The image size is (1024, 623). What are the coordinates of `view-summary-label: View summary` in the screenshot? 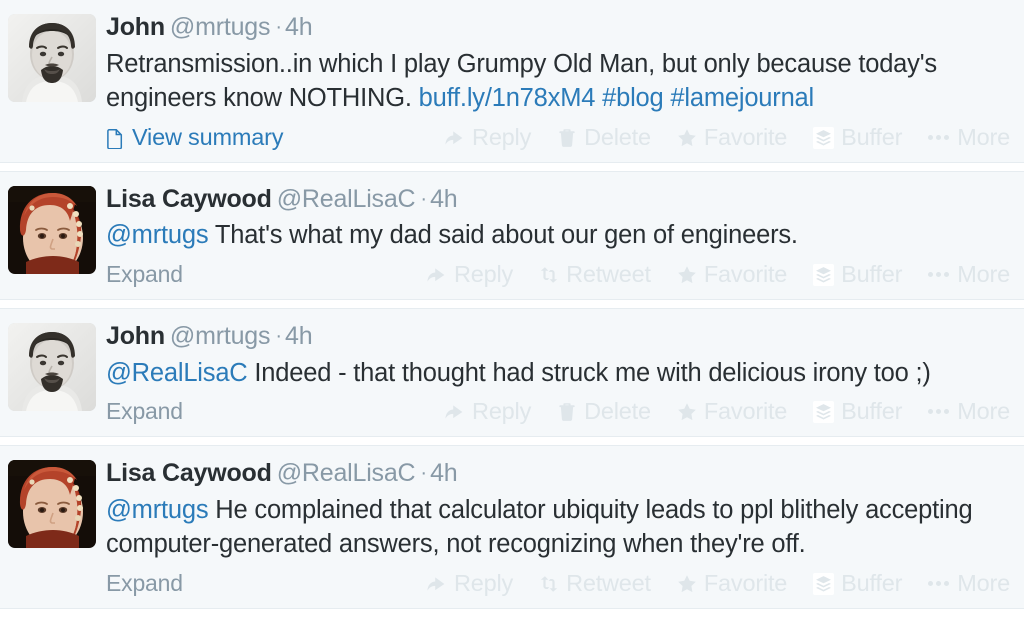 It's located at (208, 137).